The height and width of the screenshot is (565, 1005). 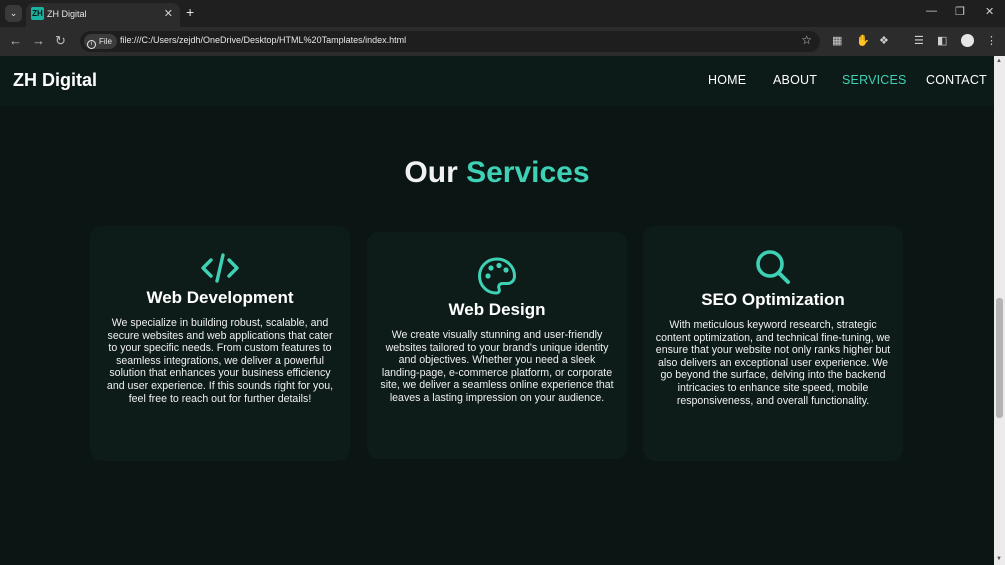 What do you see at coordinates (38, 40) in the screenshot?
I see `forward-icon: →` at bounding box center [38, 40].